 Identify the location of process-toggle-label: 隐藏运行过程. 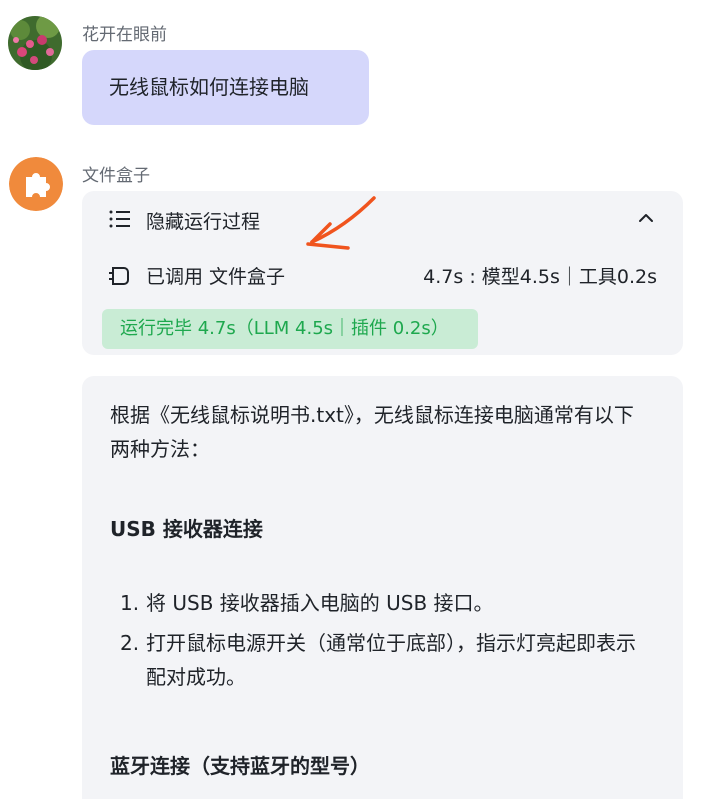
(203, 222).